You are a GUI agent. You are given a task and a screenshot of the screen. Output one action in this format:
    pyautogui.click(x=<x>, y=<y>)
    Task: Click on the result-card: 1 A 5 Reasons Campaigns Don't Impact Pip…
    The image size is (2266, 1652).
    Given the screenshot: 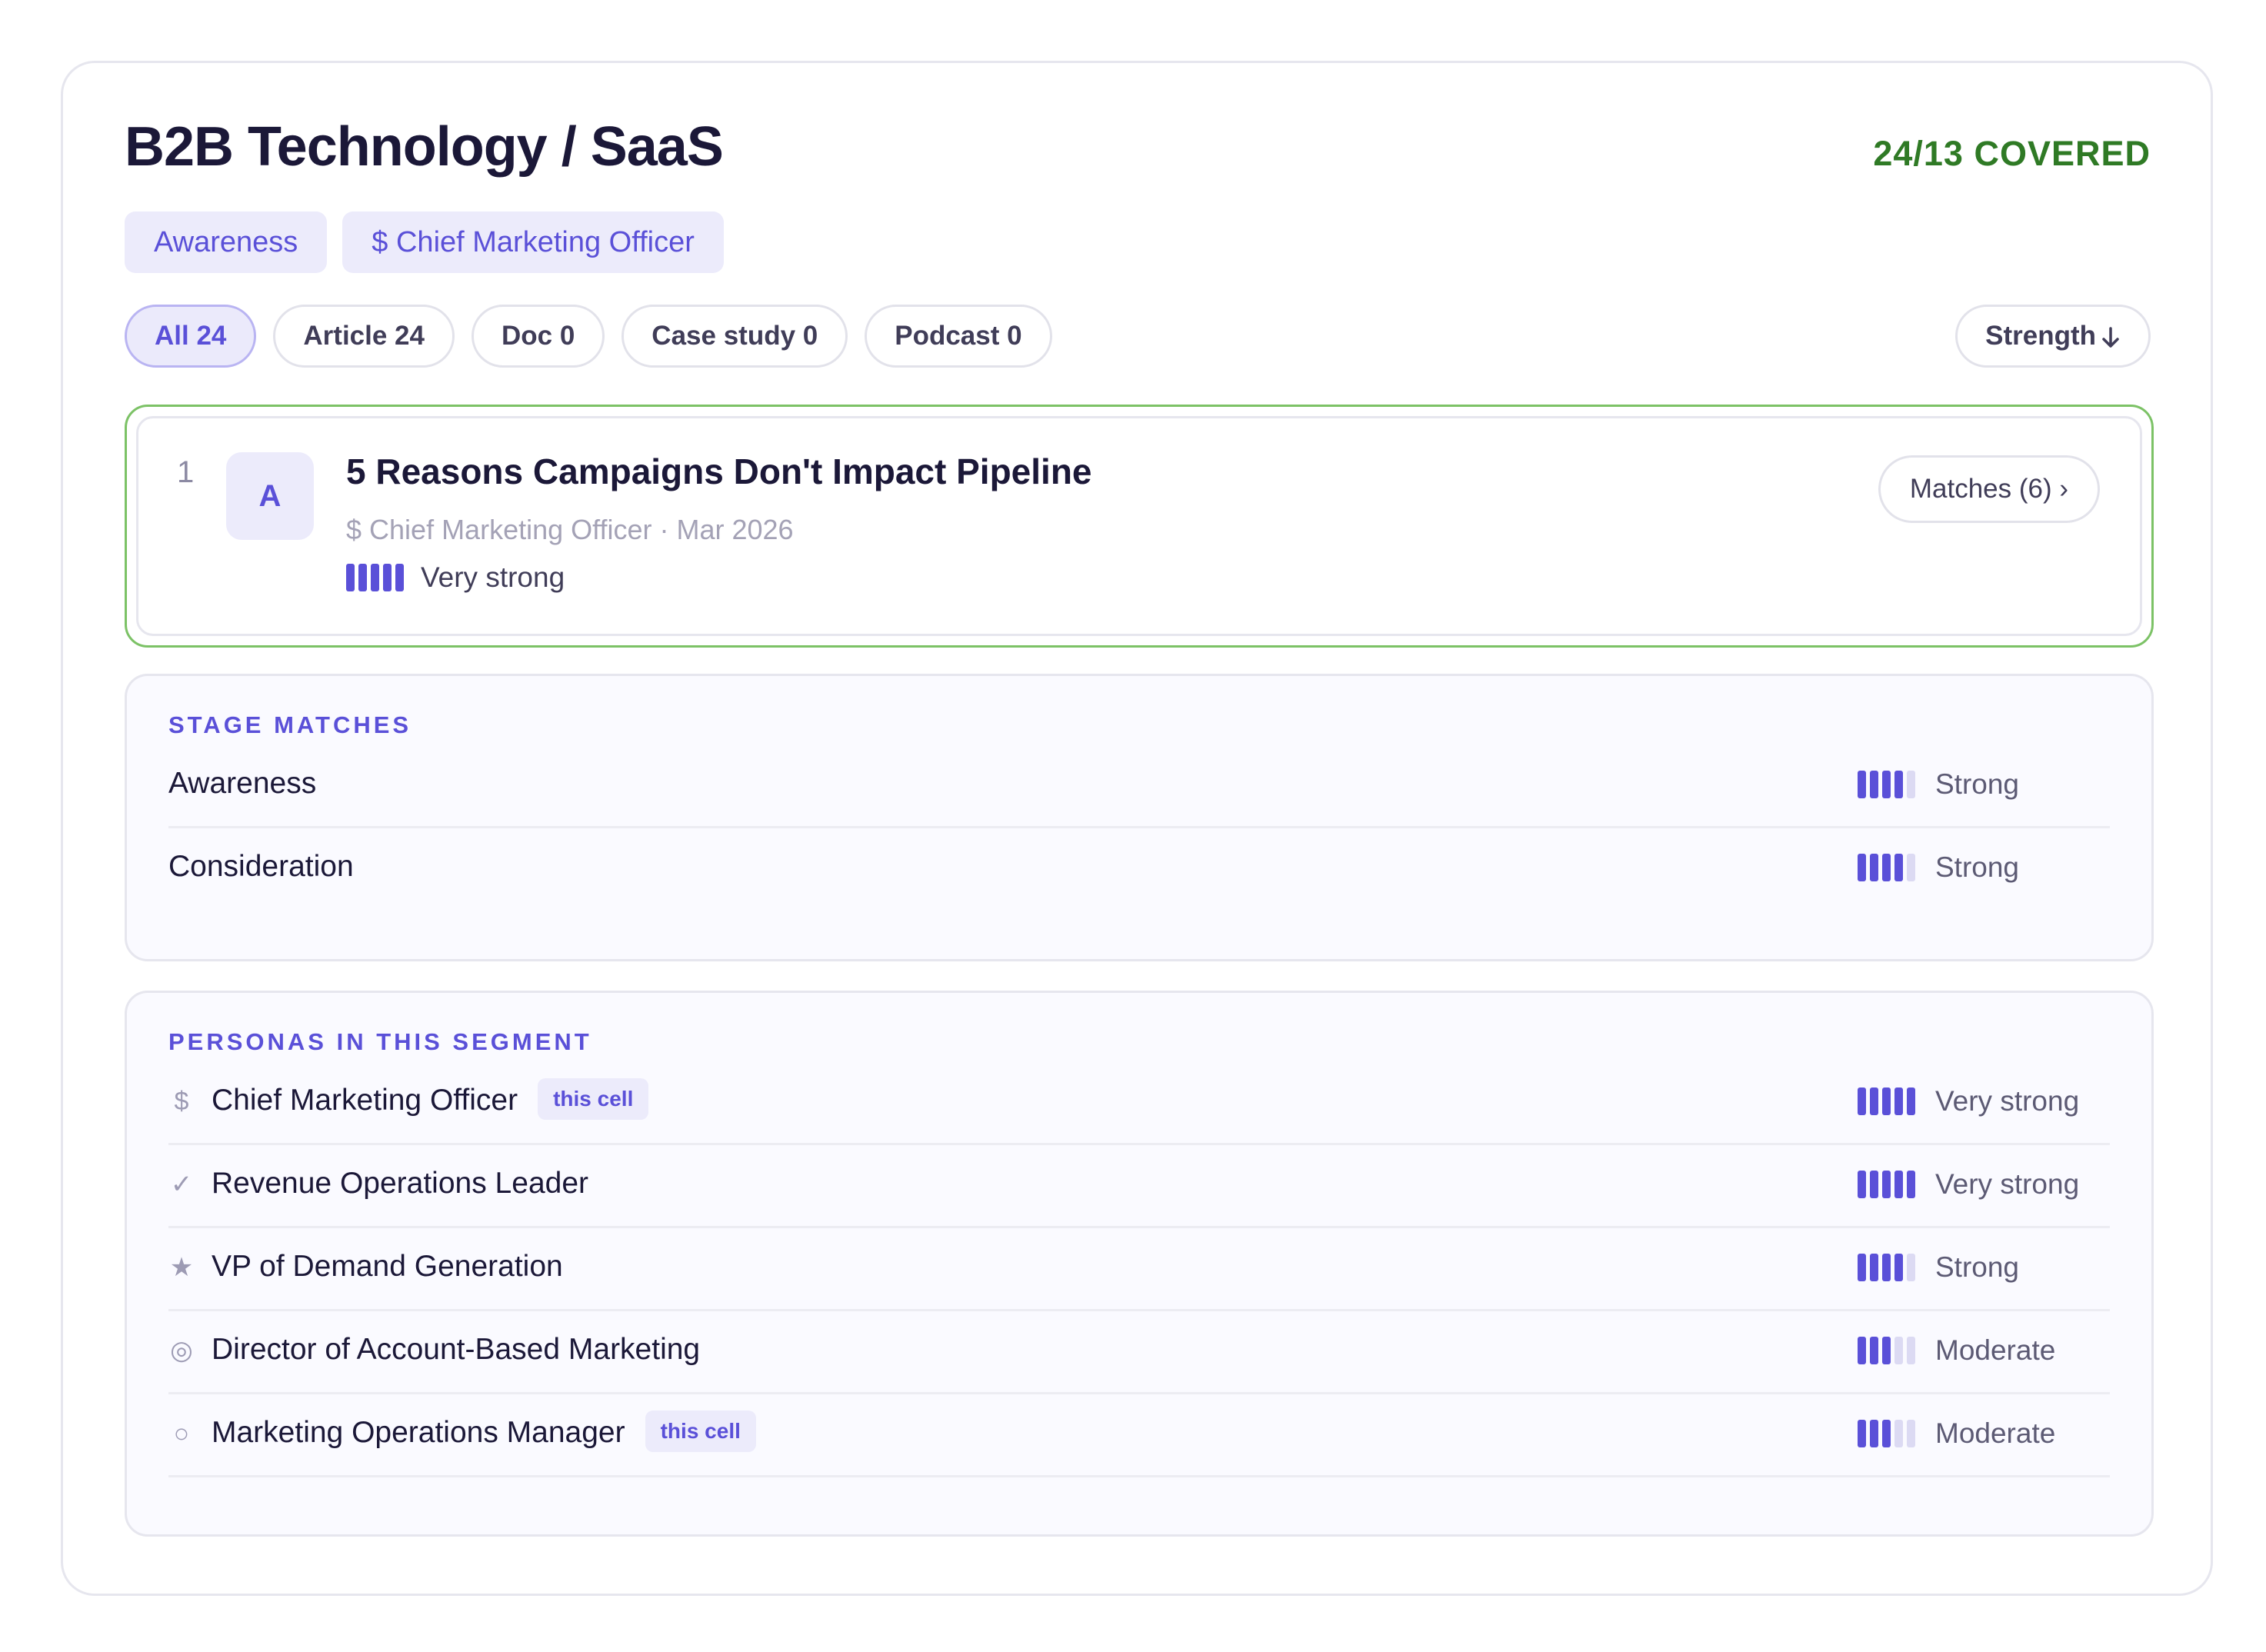 What is the action you would take?
    pyautogui.click(x=1139, y=526)
    